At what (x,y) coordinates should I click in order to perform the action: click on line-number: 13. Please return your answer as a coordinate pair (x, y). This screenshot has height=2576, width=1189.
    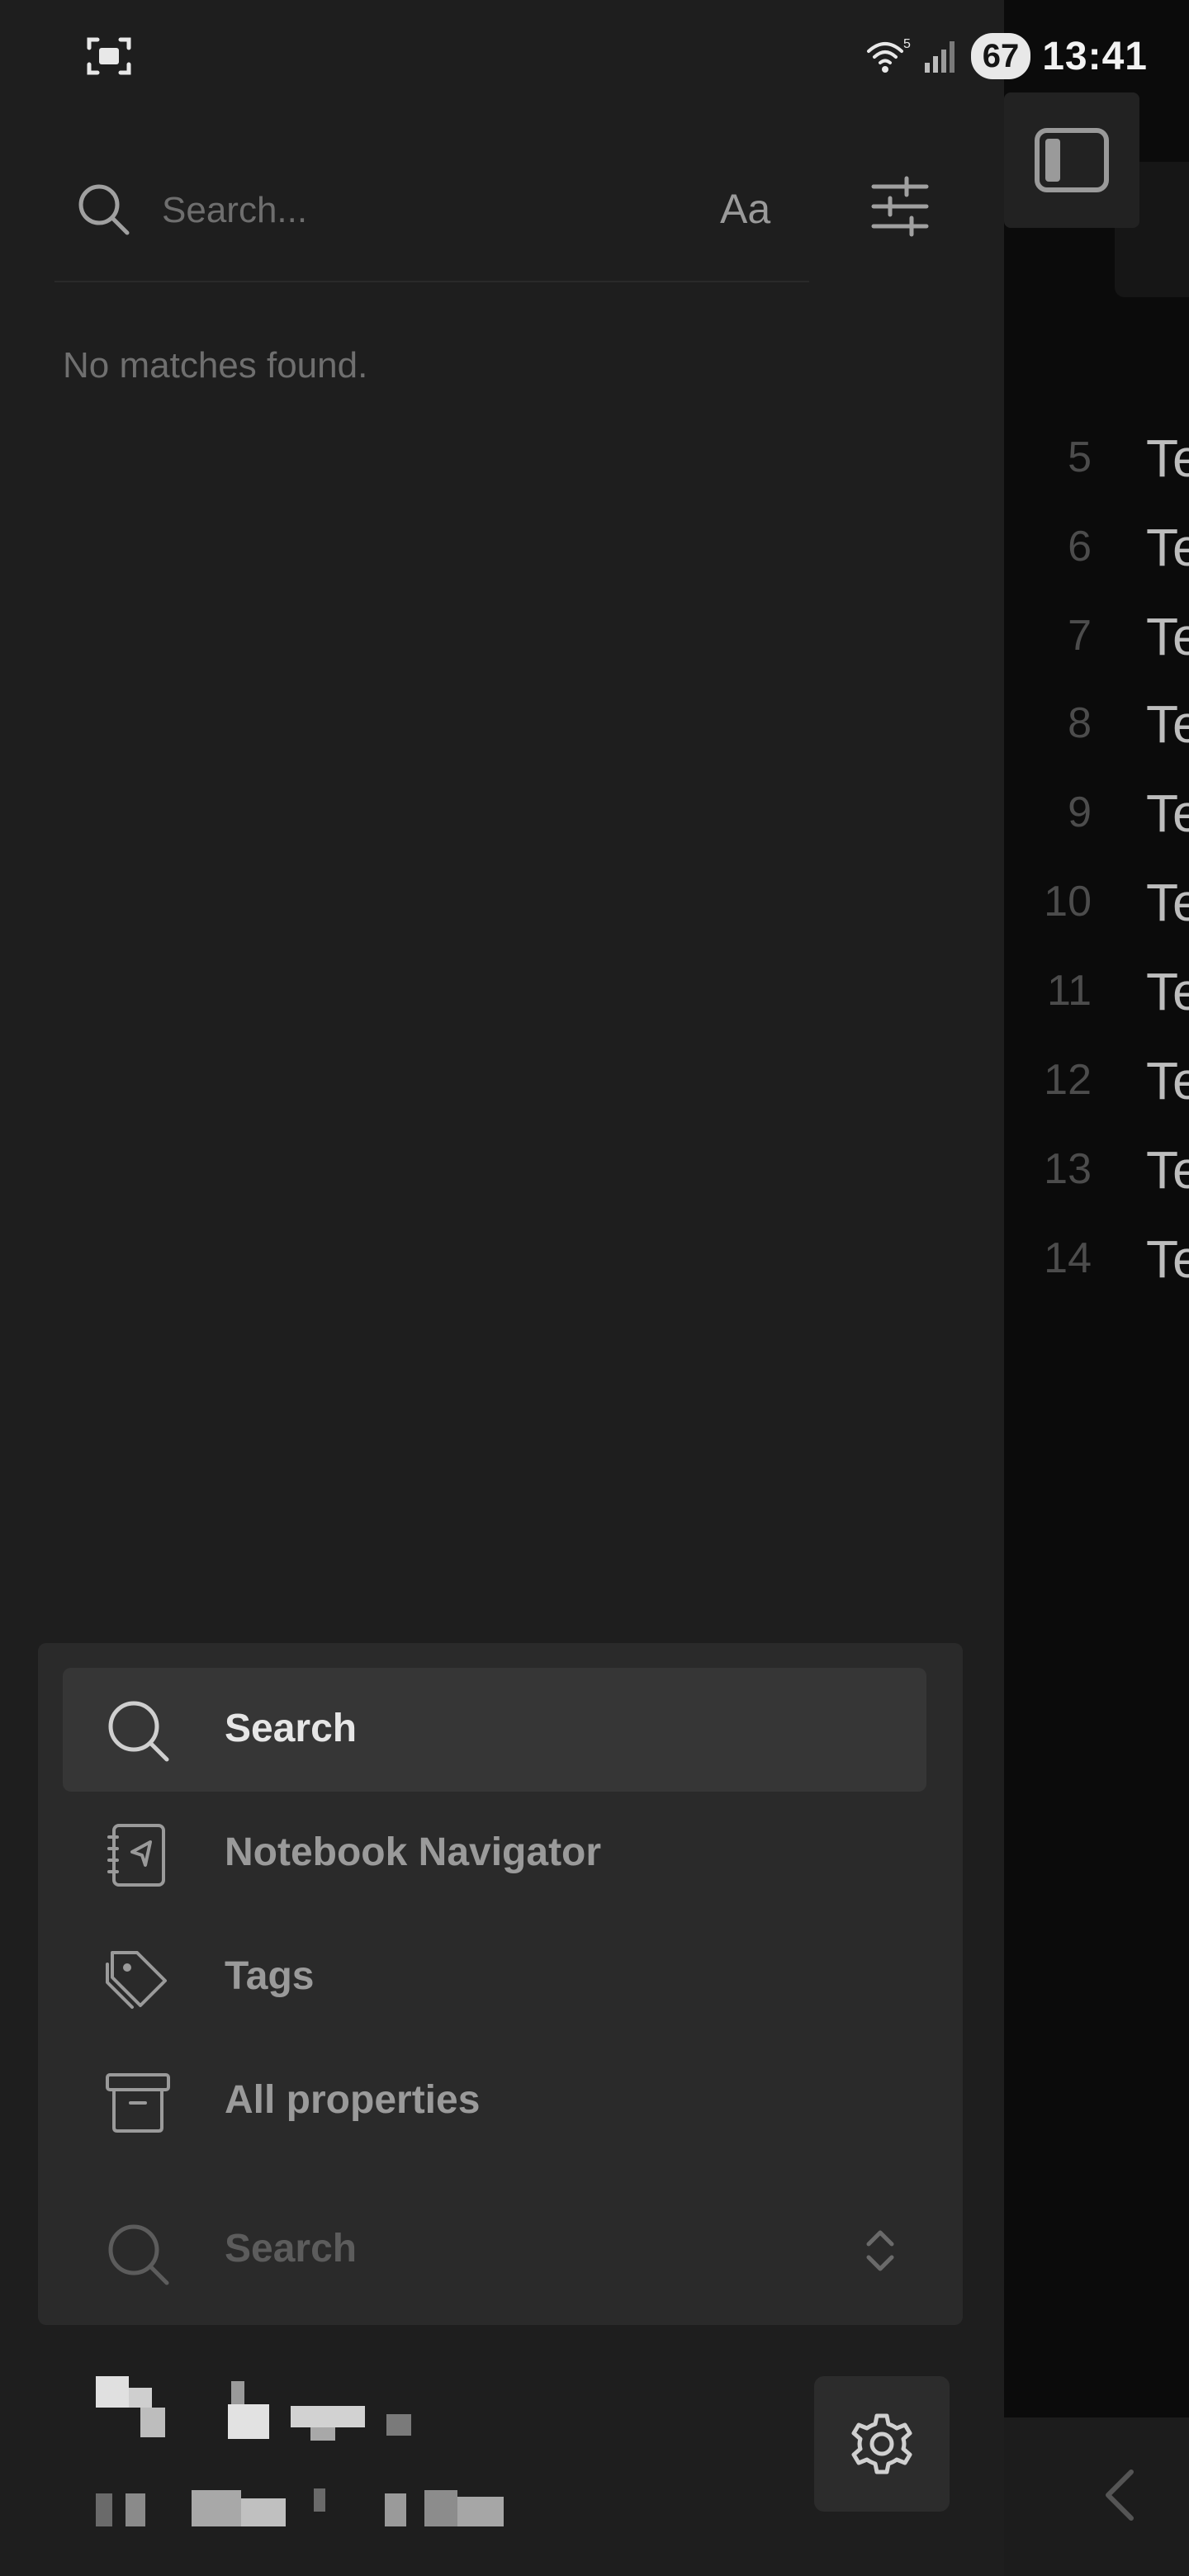
    Looking at the image, I should click on (1068, 1169).